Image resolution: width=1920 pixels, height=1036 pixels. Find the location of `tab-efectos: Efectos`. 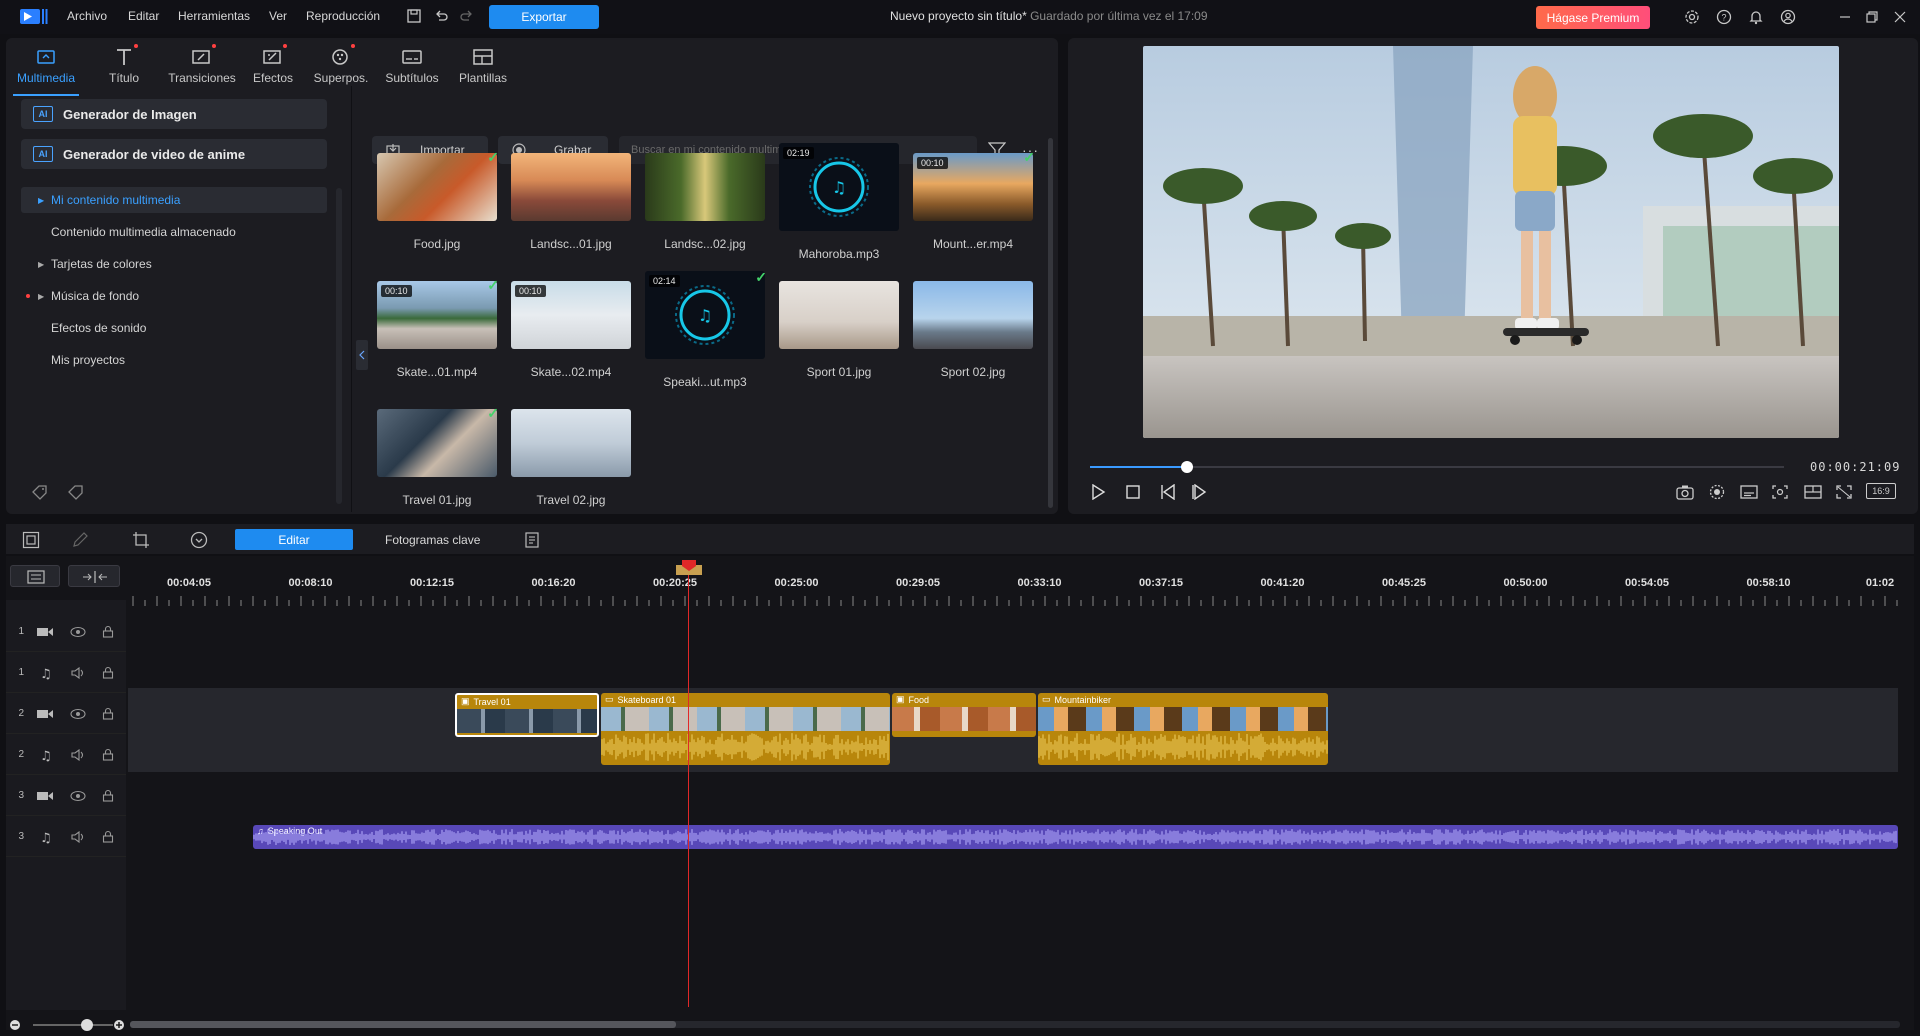

tab-efectos: Efectos is located at coordinates (273, 67).